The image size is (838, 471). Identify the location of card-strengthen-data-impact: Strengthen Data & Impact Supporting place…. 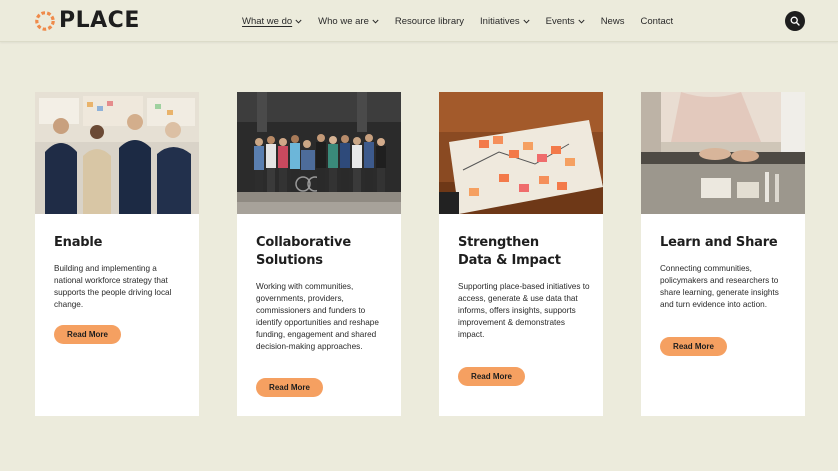
(521, 254).